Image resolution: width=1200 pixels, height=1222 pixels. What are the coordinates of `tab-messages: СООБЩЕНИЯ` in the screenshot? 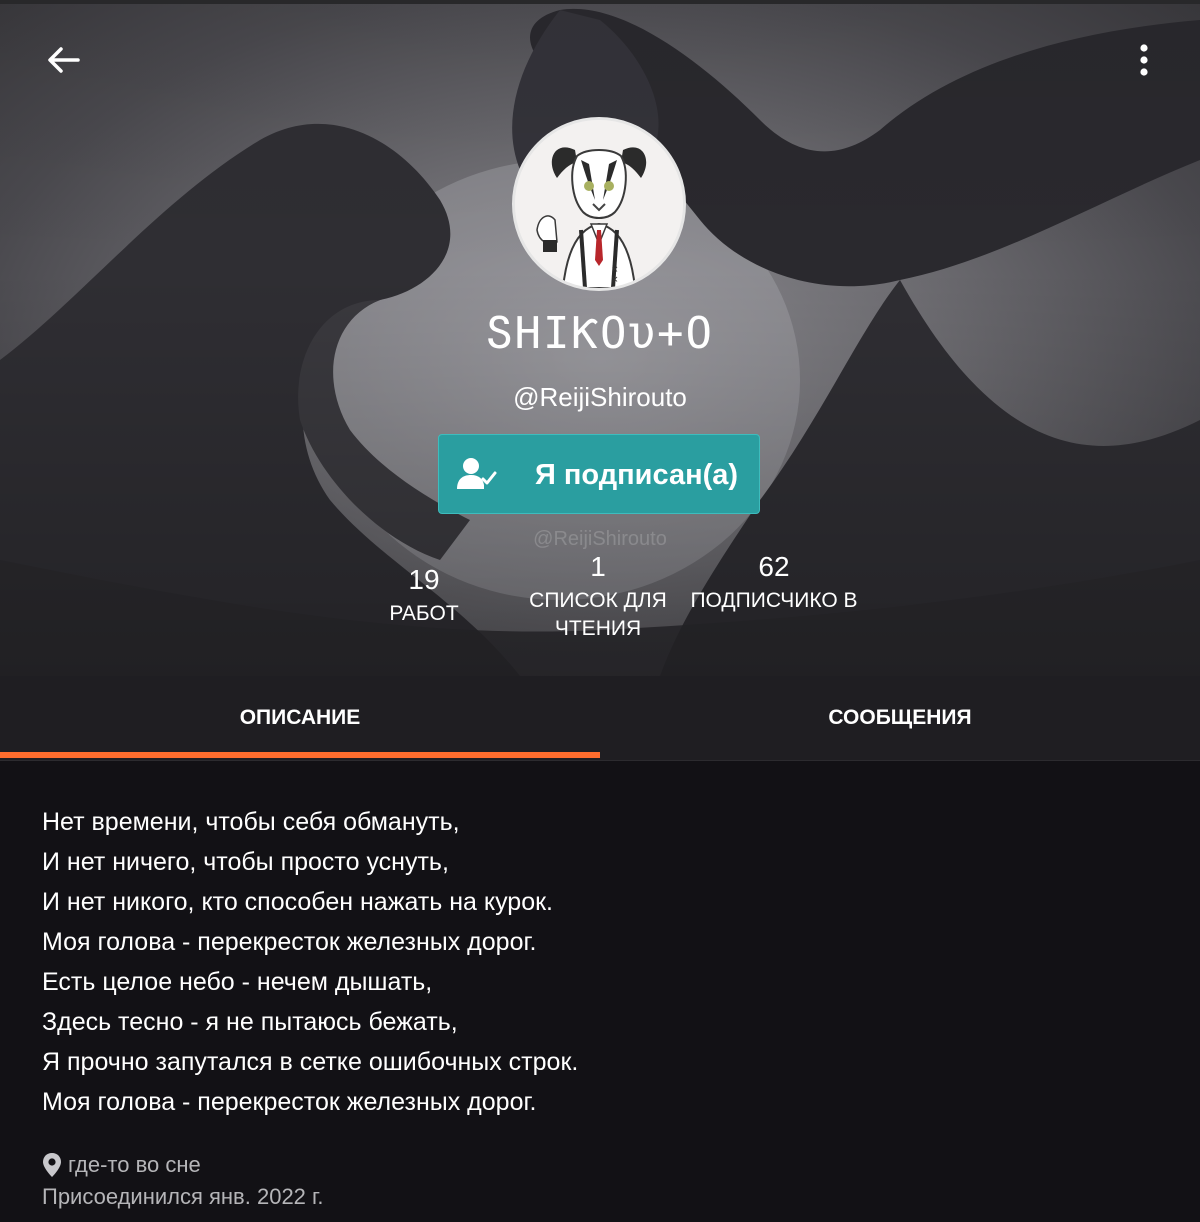 It's located at (900, 718).